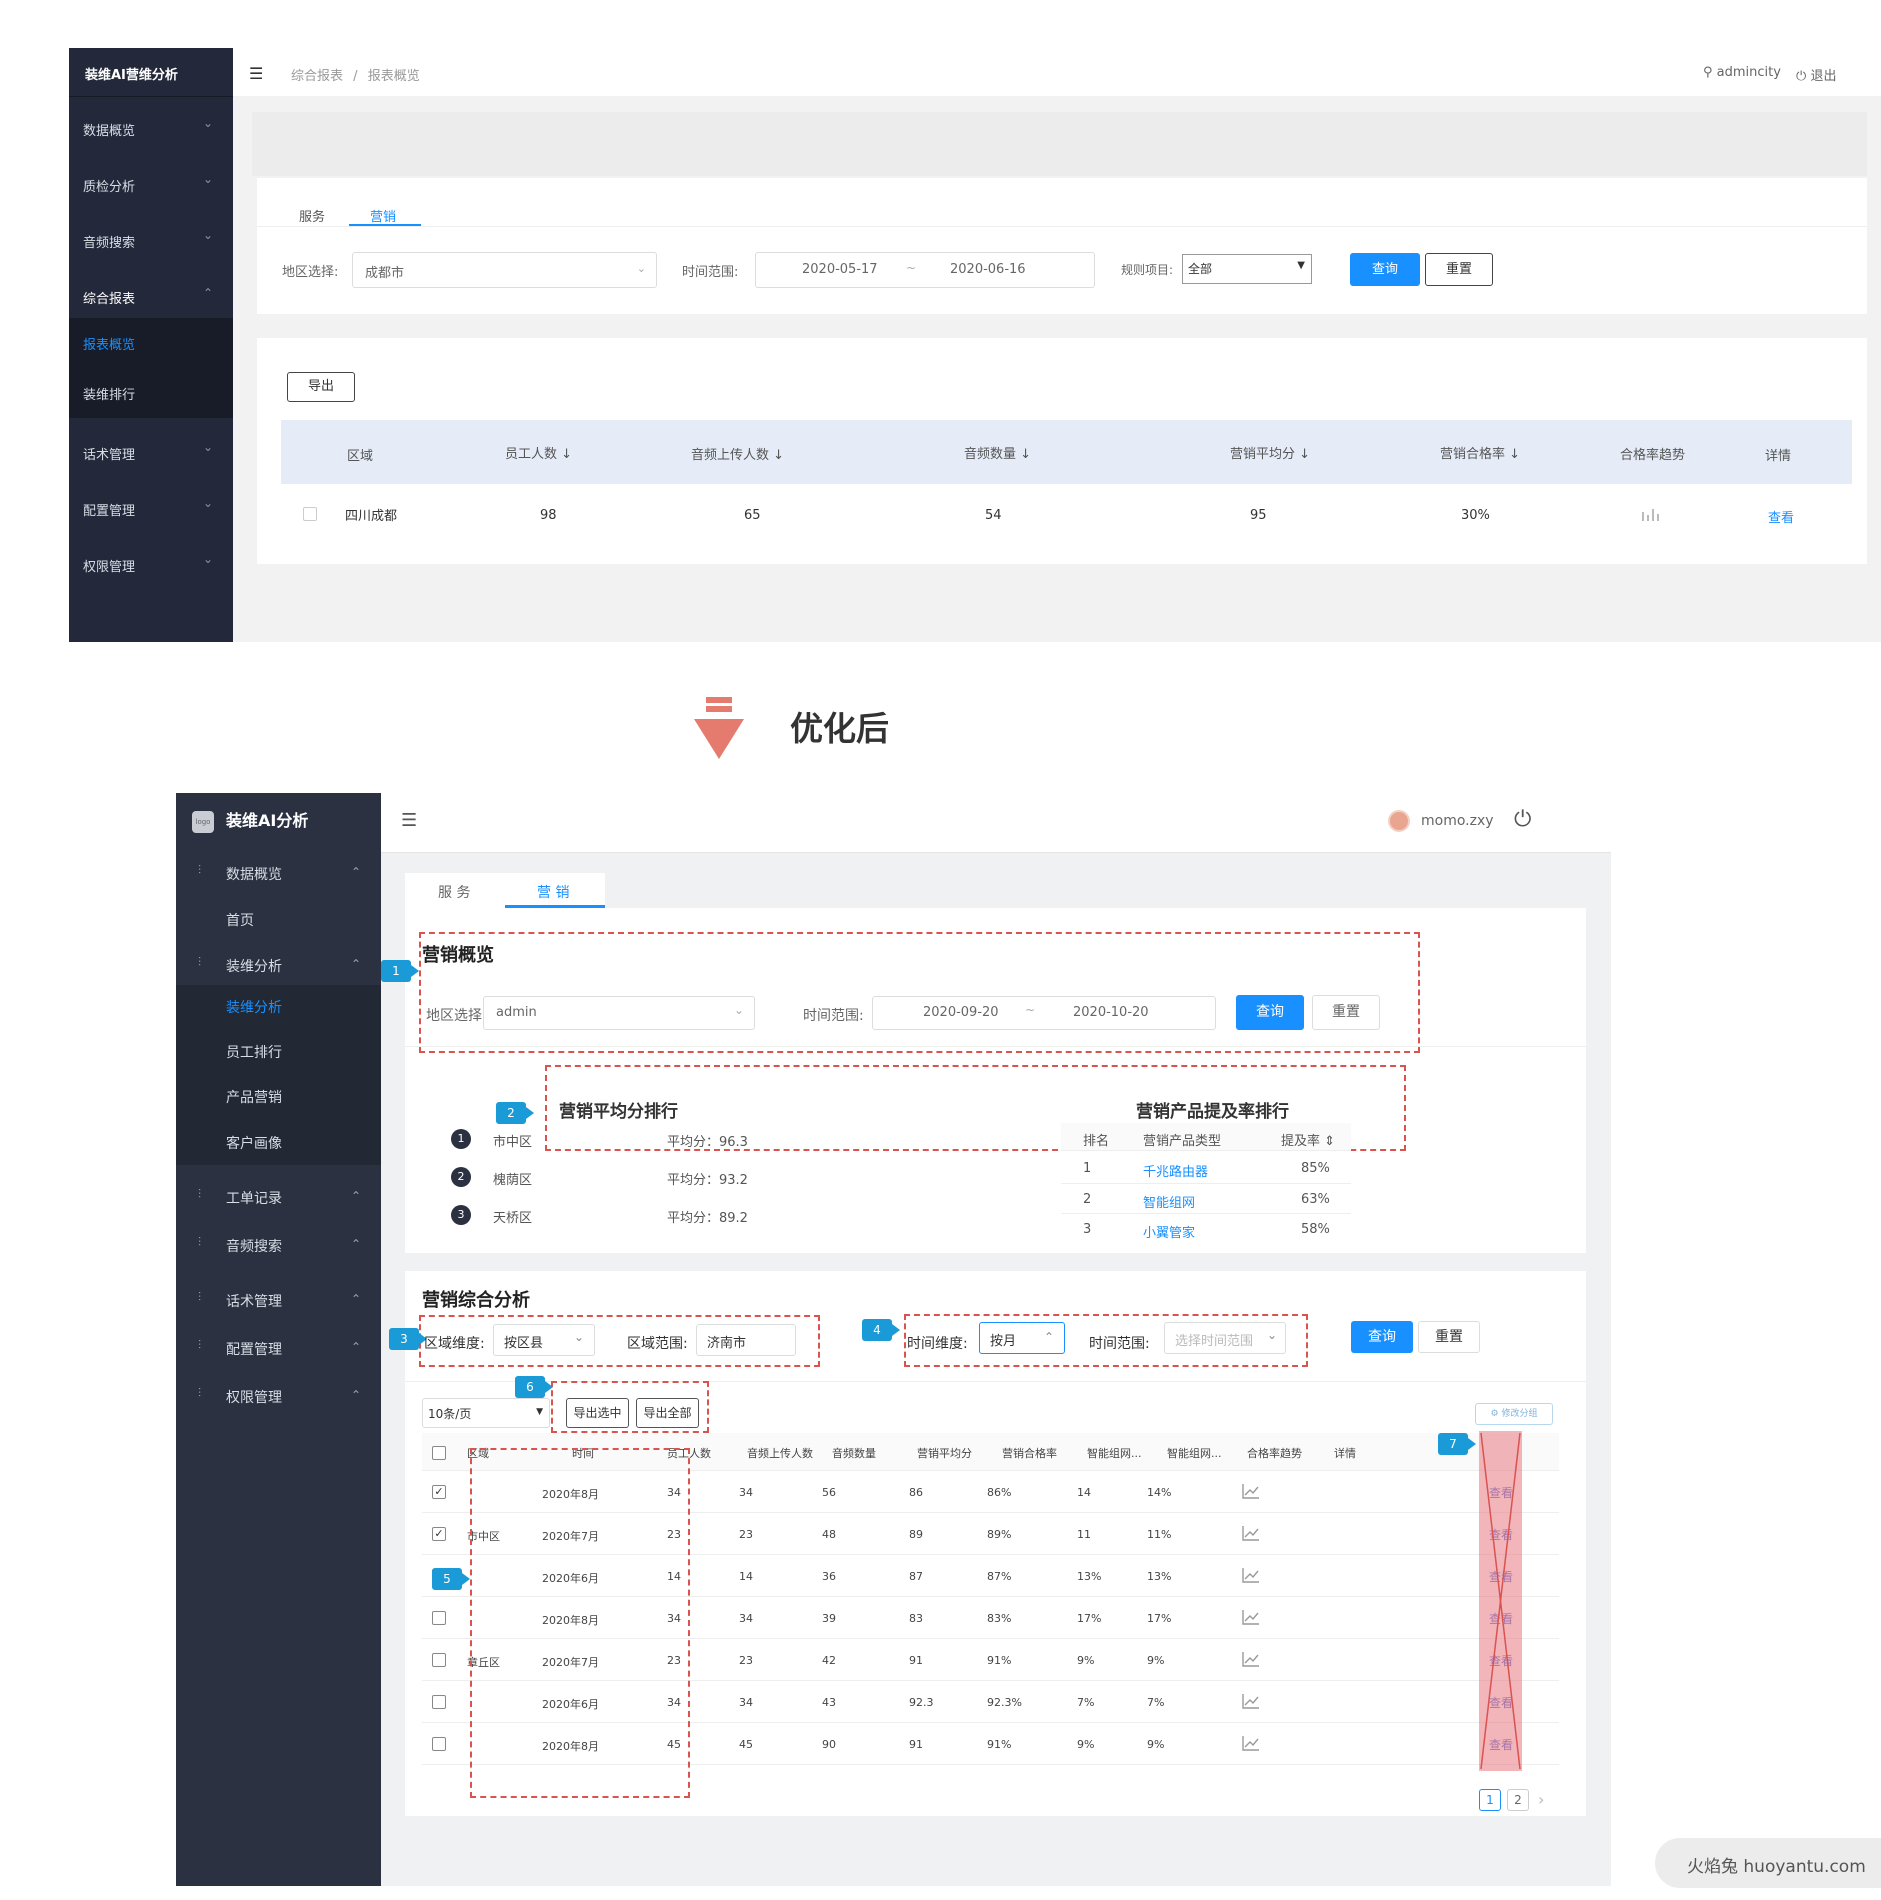 Image resolution: width=1881 pixels, height=1900 pixels. Describe the element at coordinates (1399, 821) in the screenshot. I see `avatar` at that location.